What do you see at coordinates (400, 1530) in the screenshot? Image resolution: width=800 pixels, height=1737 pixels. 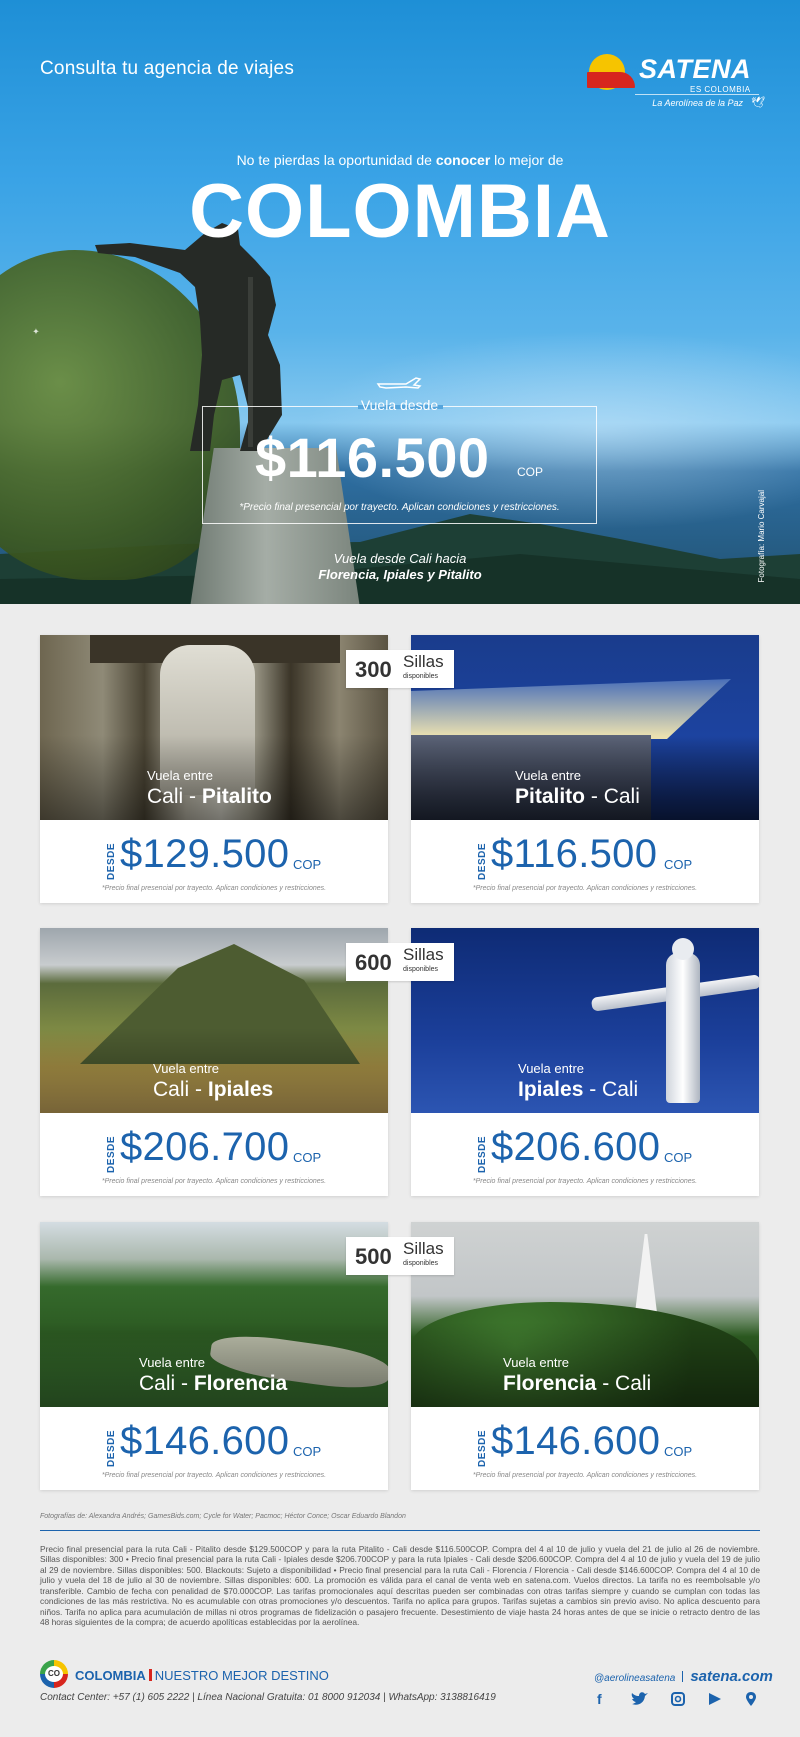 I see `footer-divider` at bounding box center [400, 1530].